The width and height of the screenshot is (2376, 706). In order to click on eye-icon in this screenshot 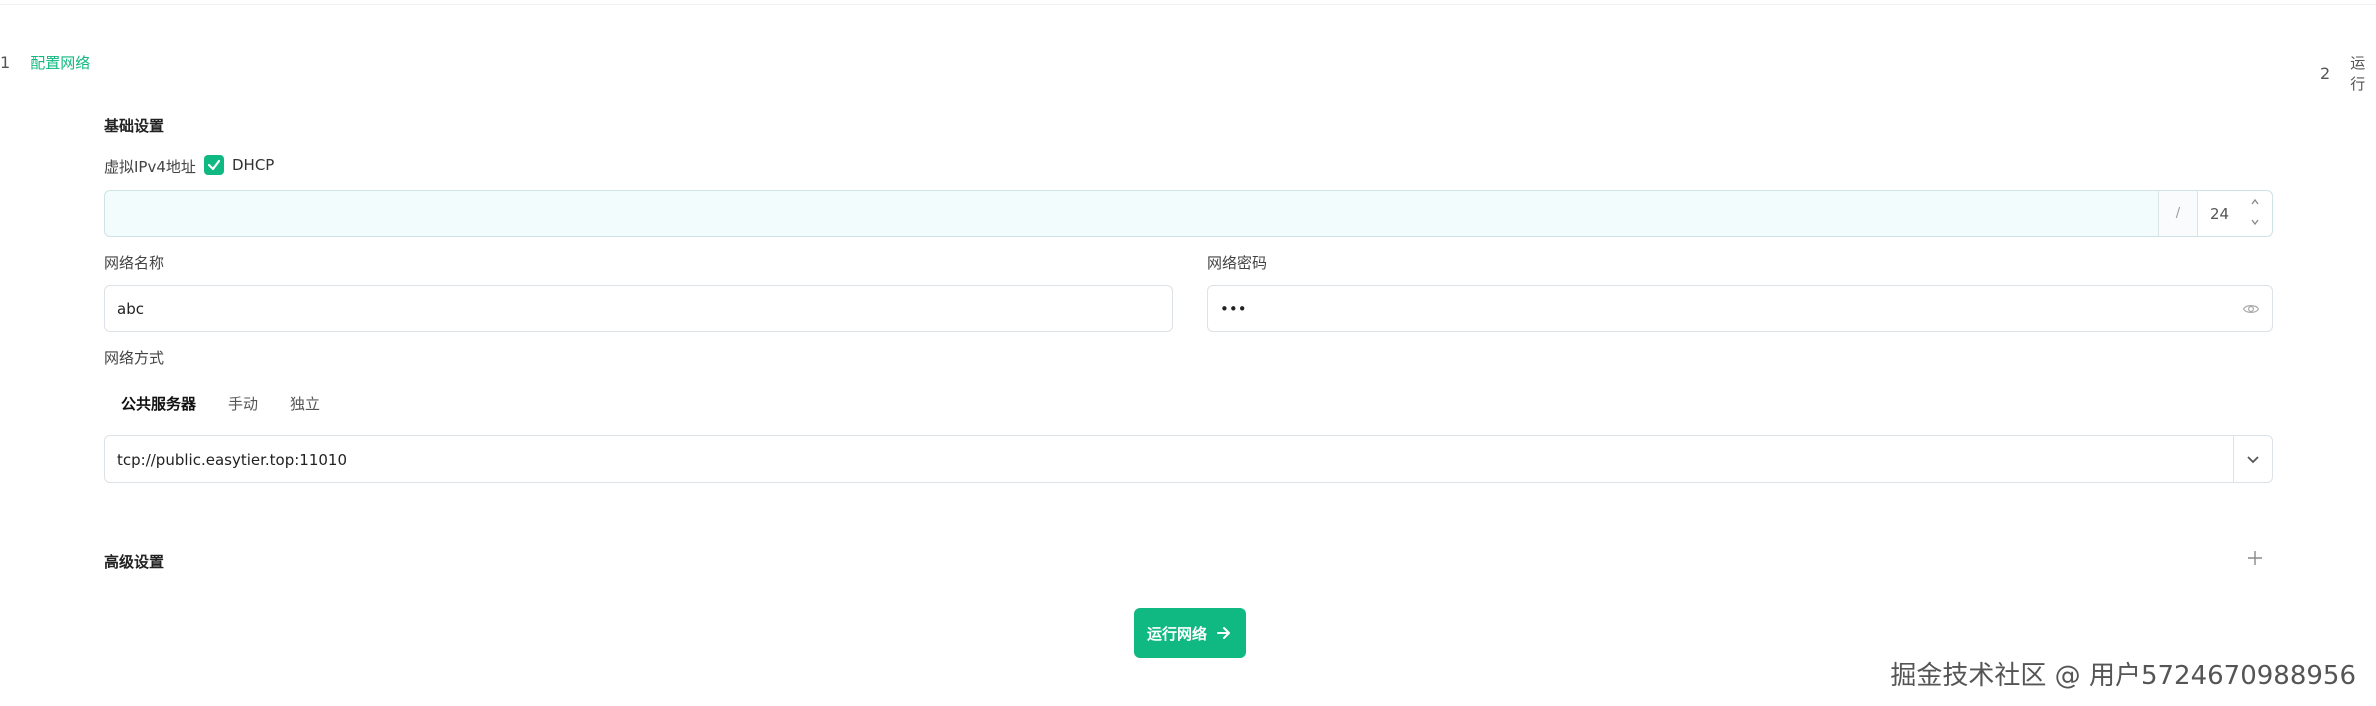, I will do `click(2251, 309)`.